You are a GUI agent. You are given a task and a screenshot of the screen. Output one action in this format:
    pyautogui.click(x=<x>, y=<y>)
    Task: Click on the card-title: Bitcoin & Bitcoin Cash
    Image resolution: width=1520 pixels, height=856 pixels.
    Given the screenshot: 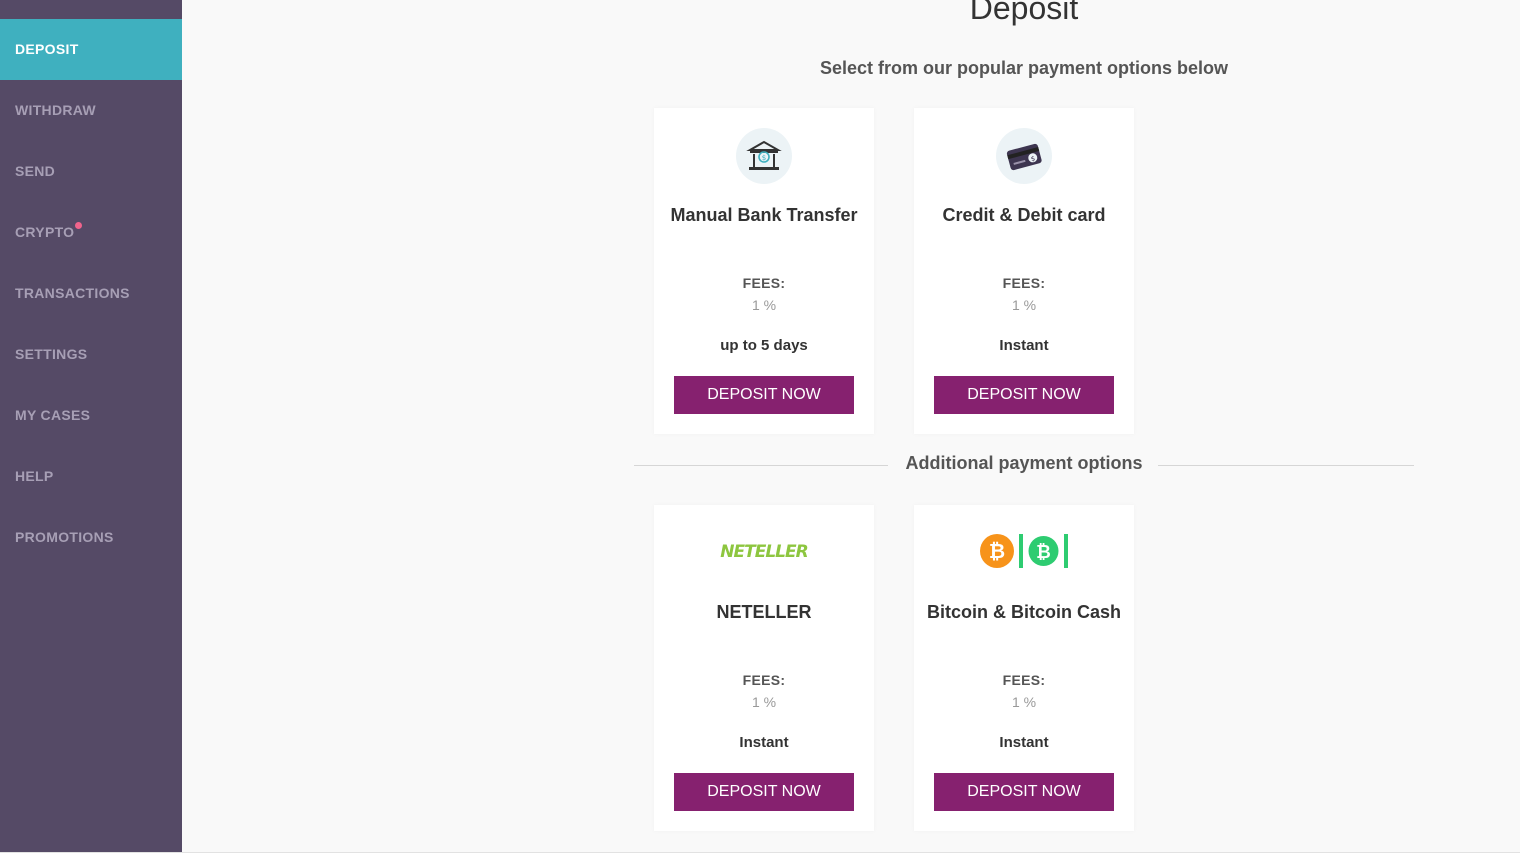 What is the action you would take?
    pyautogui.click(x=1023, y=612)
    